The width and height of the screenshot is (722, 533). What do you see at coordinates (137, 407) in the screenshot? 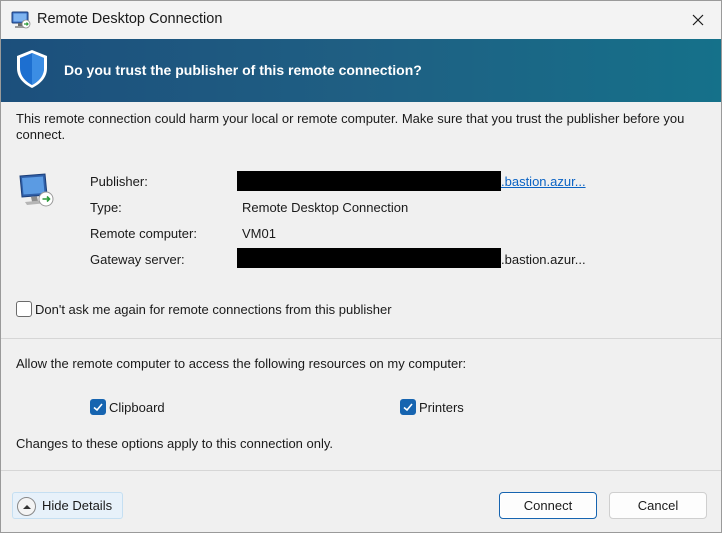
I see `clipboard-label: Clipboard` at bounding box center [137, 407].